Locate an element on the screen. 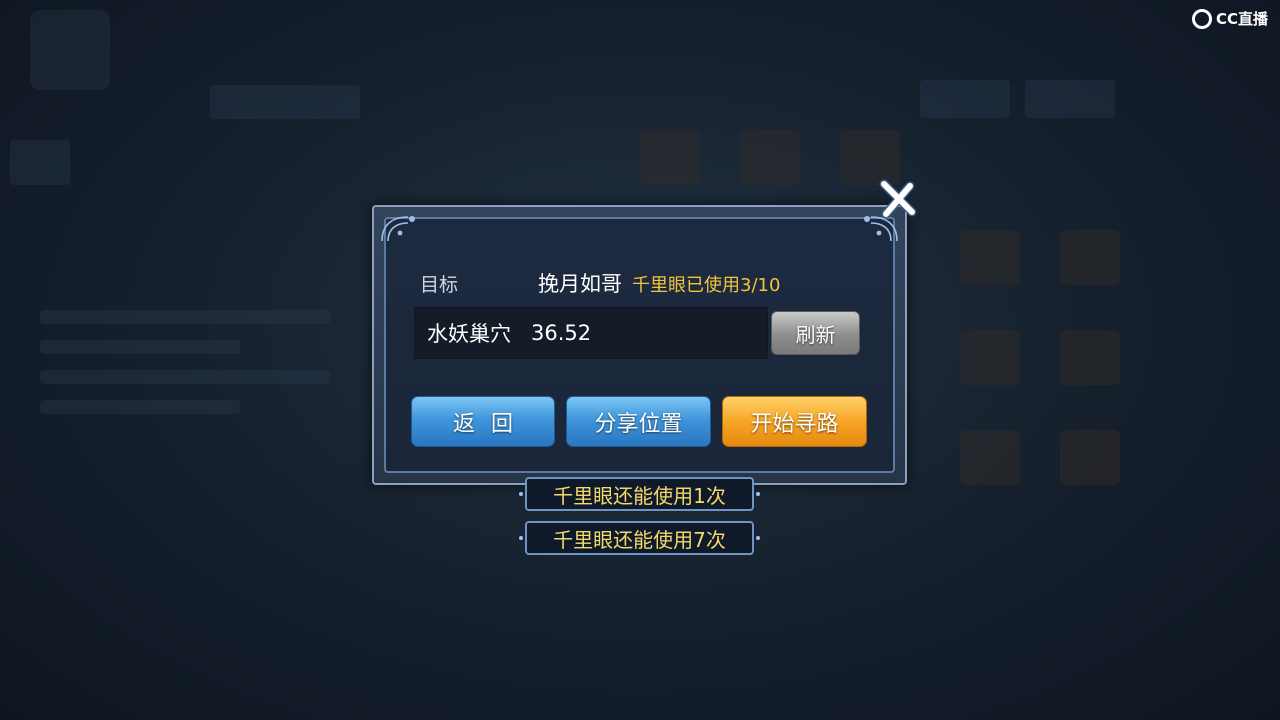 This screenshot has height=720, width=1280. background-avatar is located at coordinates (70, 50).